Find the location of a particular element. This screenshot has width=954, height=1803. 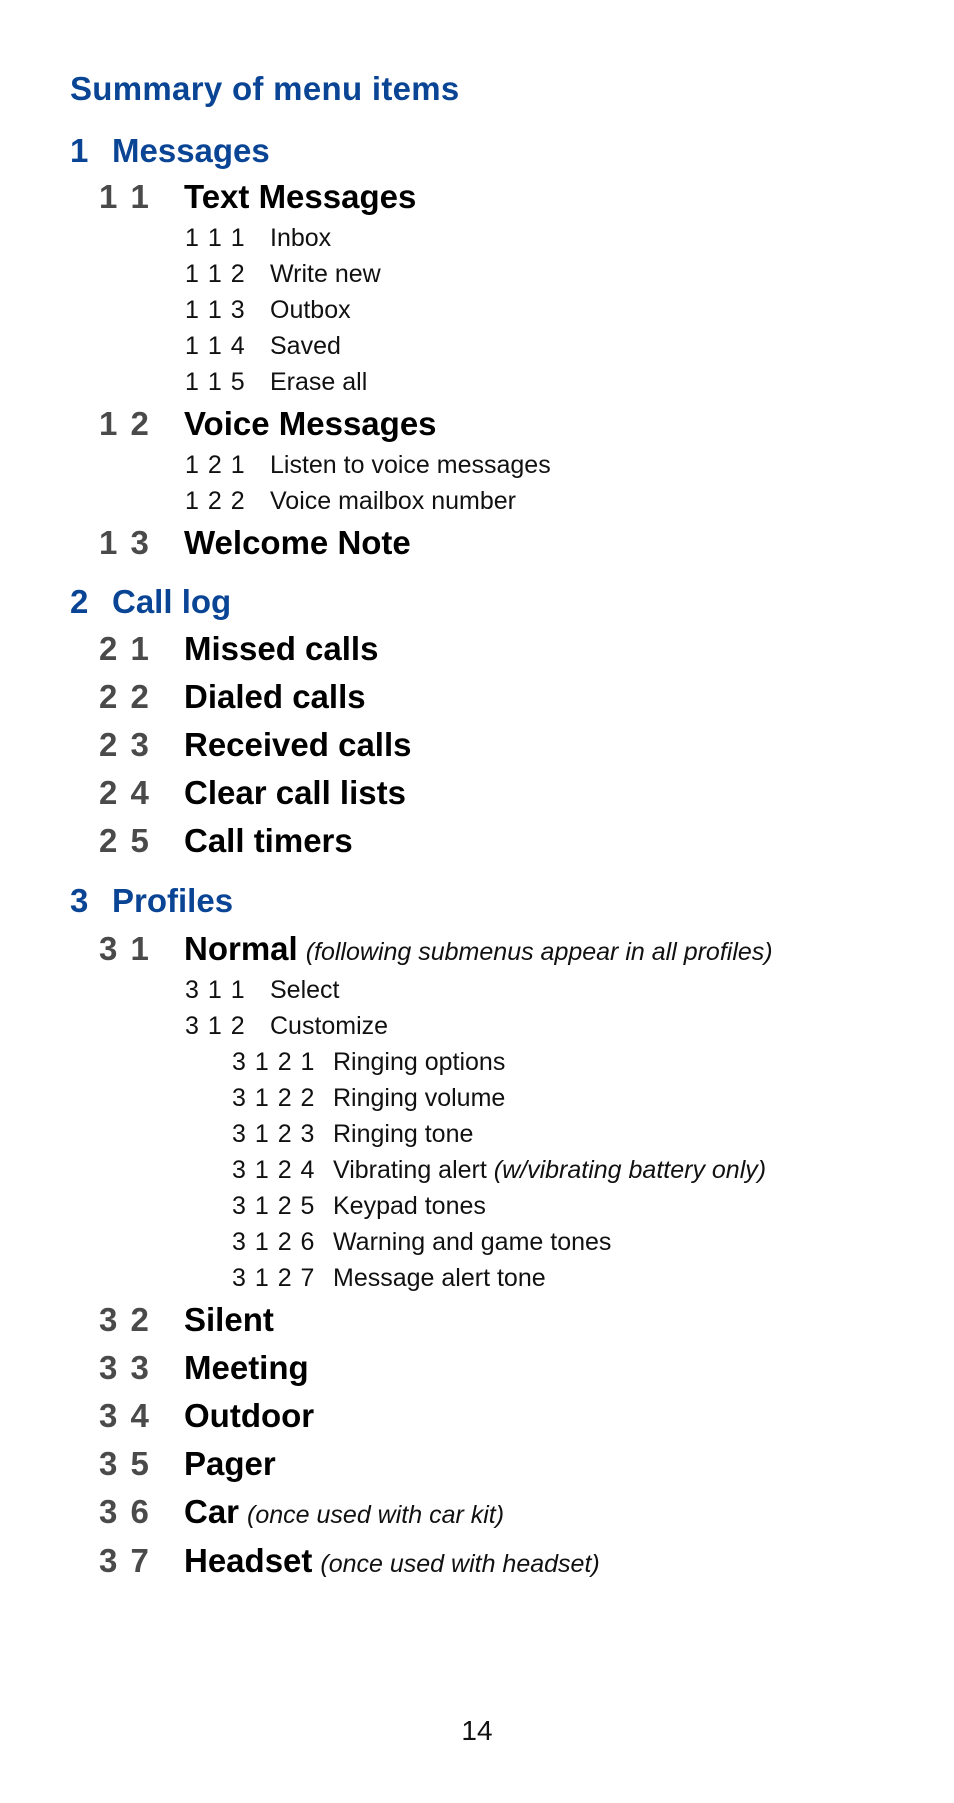

menu-item: 2 1 Missed calls is located at coordinates (238, 649).